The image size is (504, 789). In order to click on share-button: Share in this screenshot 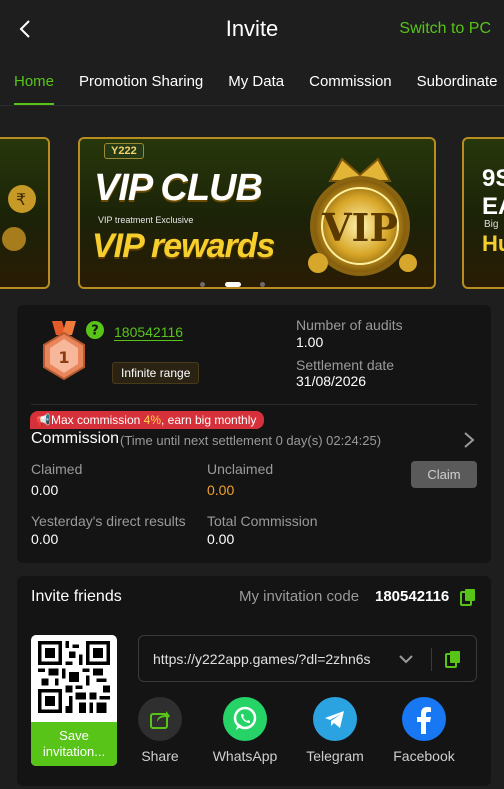, I will do `click(160, 730)`.